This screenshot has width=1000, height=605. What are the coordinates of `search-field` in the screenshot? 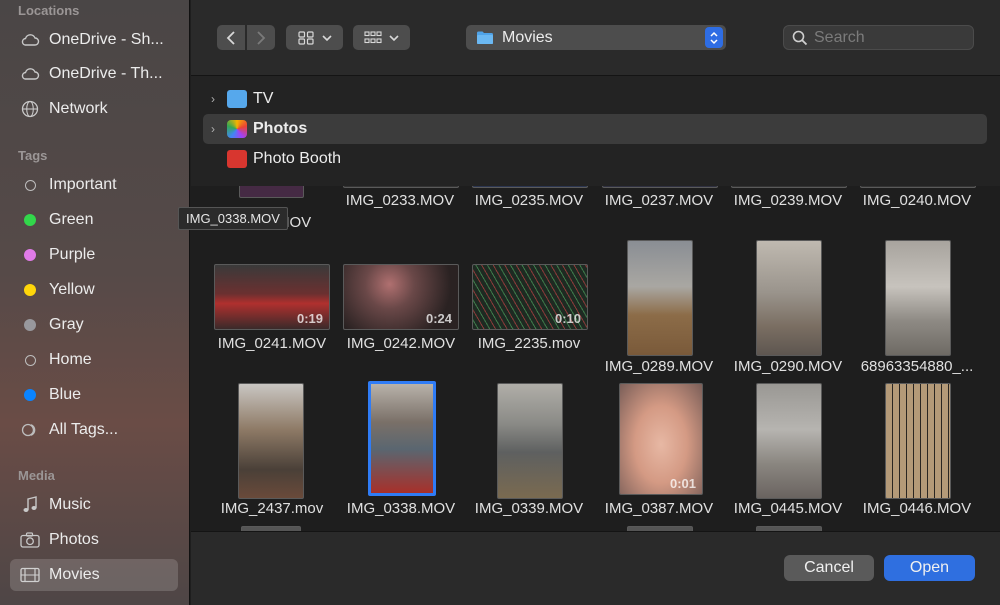 It's located at (878, 37).